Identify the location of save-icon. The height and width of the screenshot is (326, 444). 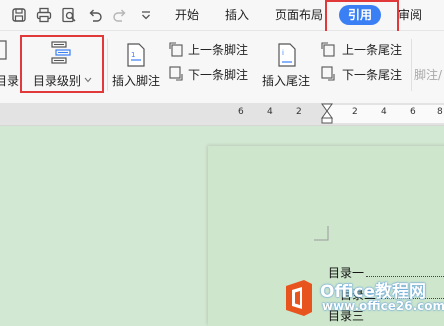
(19, 15).